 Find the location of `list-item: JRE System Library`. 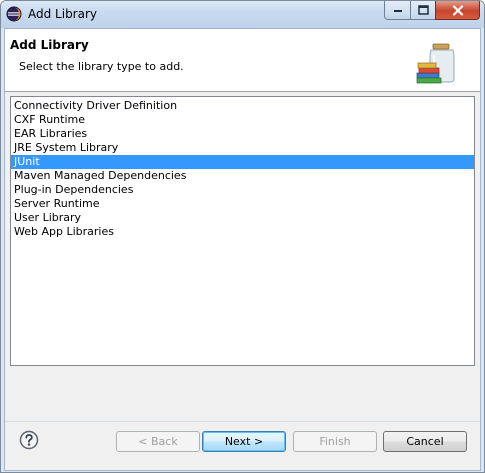

list-item: JRE System Library is located at coordinates (242, 148).